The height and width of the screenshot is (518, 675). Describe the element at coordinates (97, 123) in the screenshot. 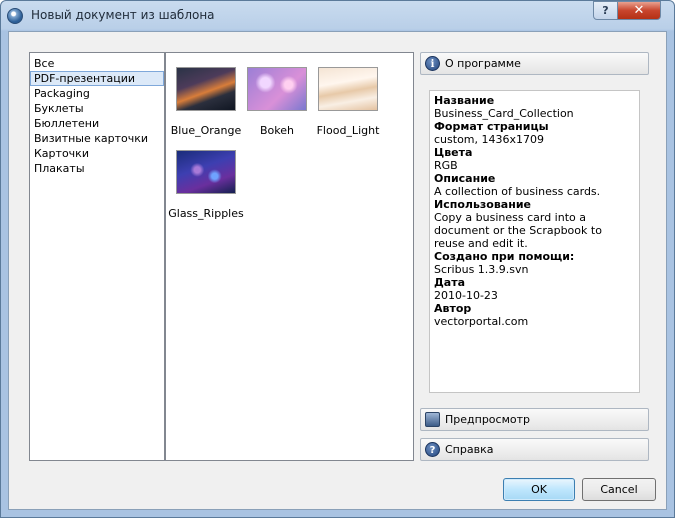

I see `category-item: Бюллетени` at that location.